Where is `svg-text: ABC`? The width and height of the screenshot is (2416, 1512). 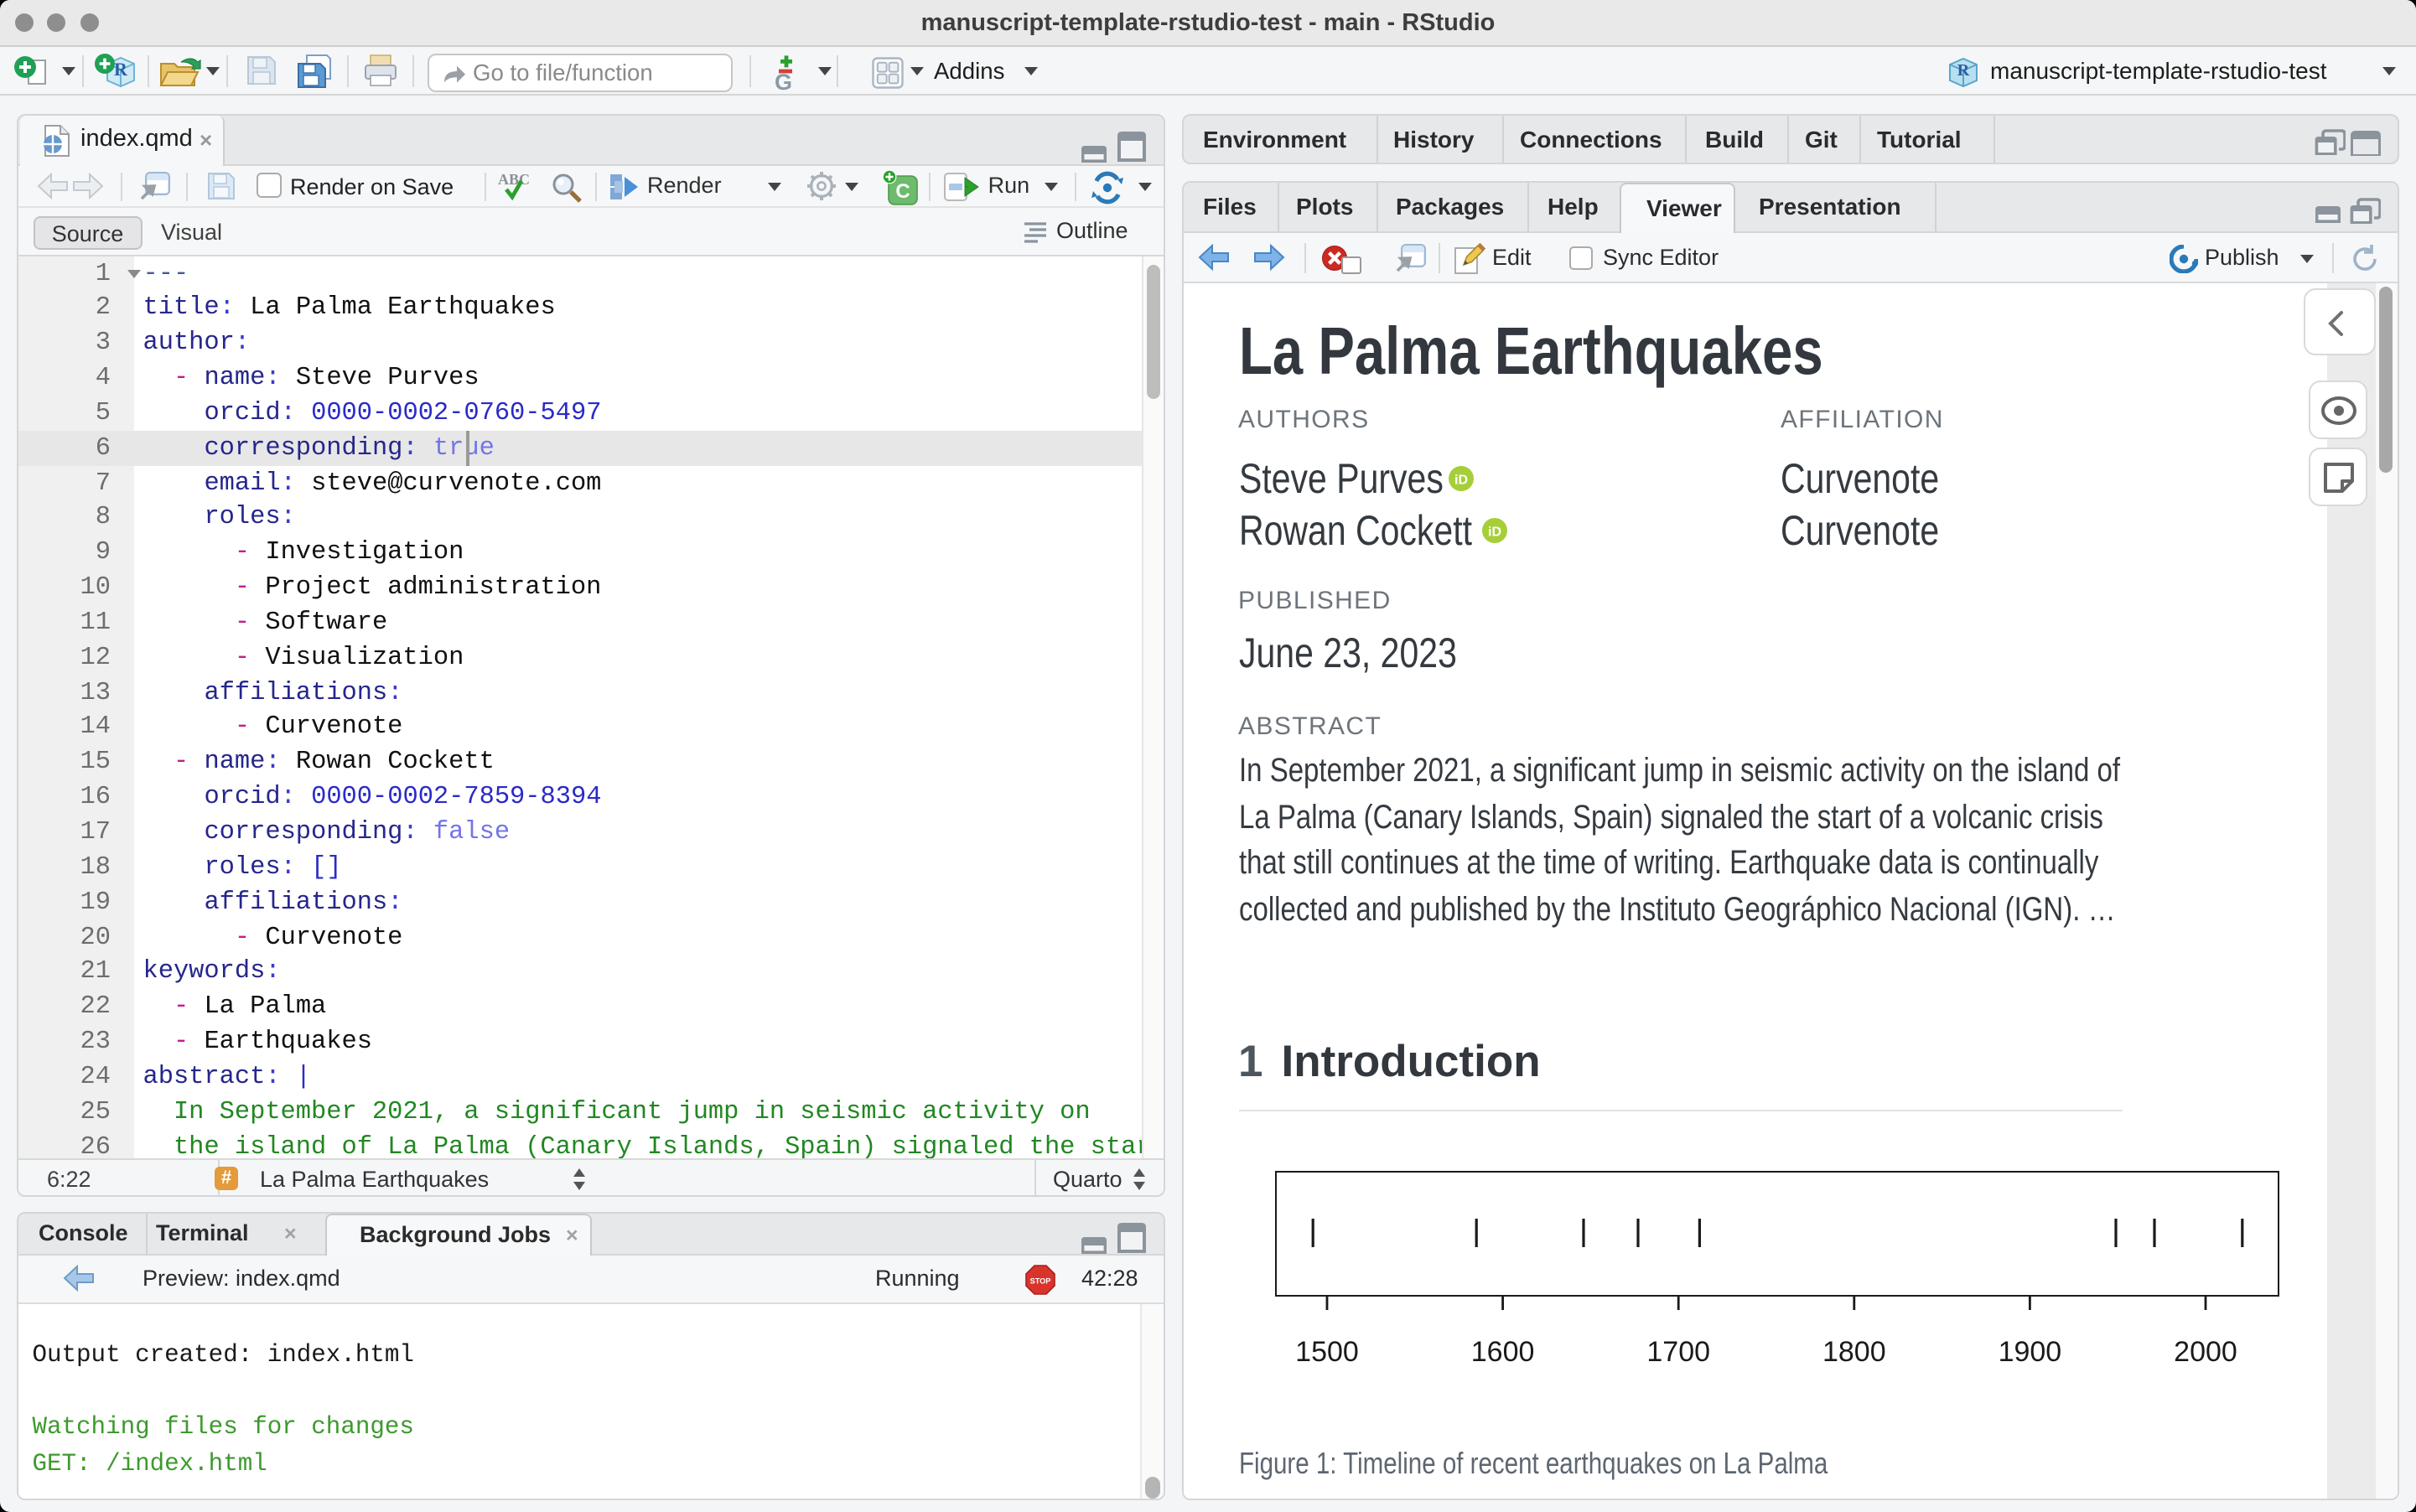
svg-text: ABC is located at coordinates (514, 179).